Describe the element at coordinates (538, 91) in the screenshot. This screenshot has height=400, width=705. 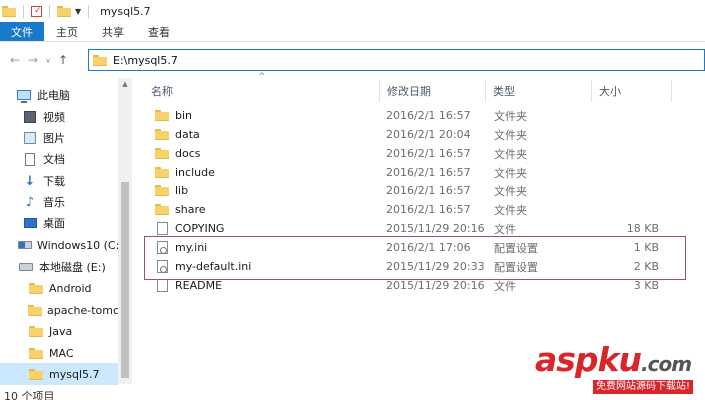
I see `column-type: 类型` at that location.